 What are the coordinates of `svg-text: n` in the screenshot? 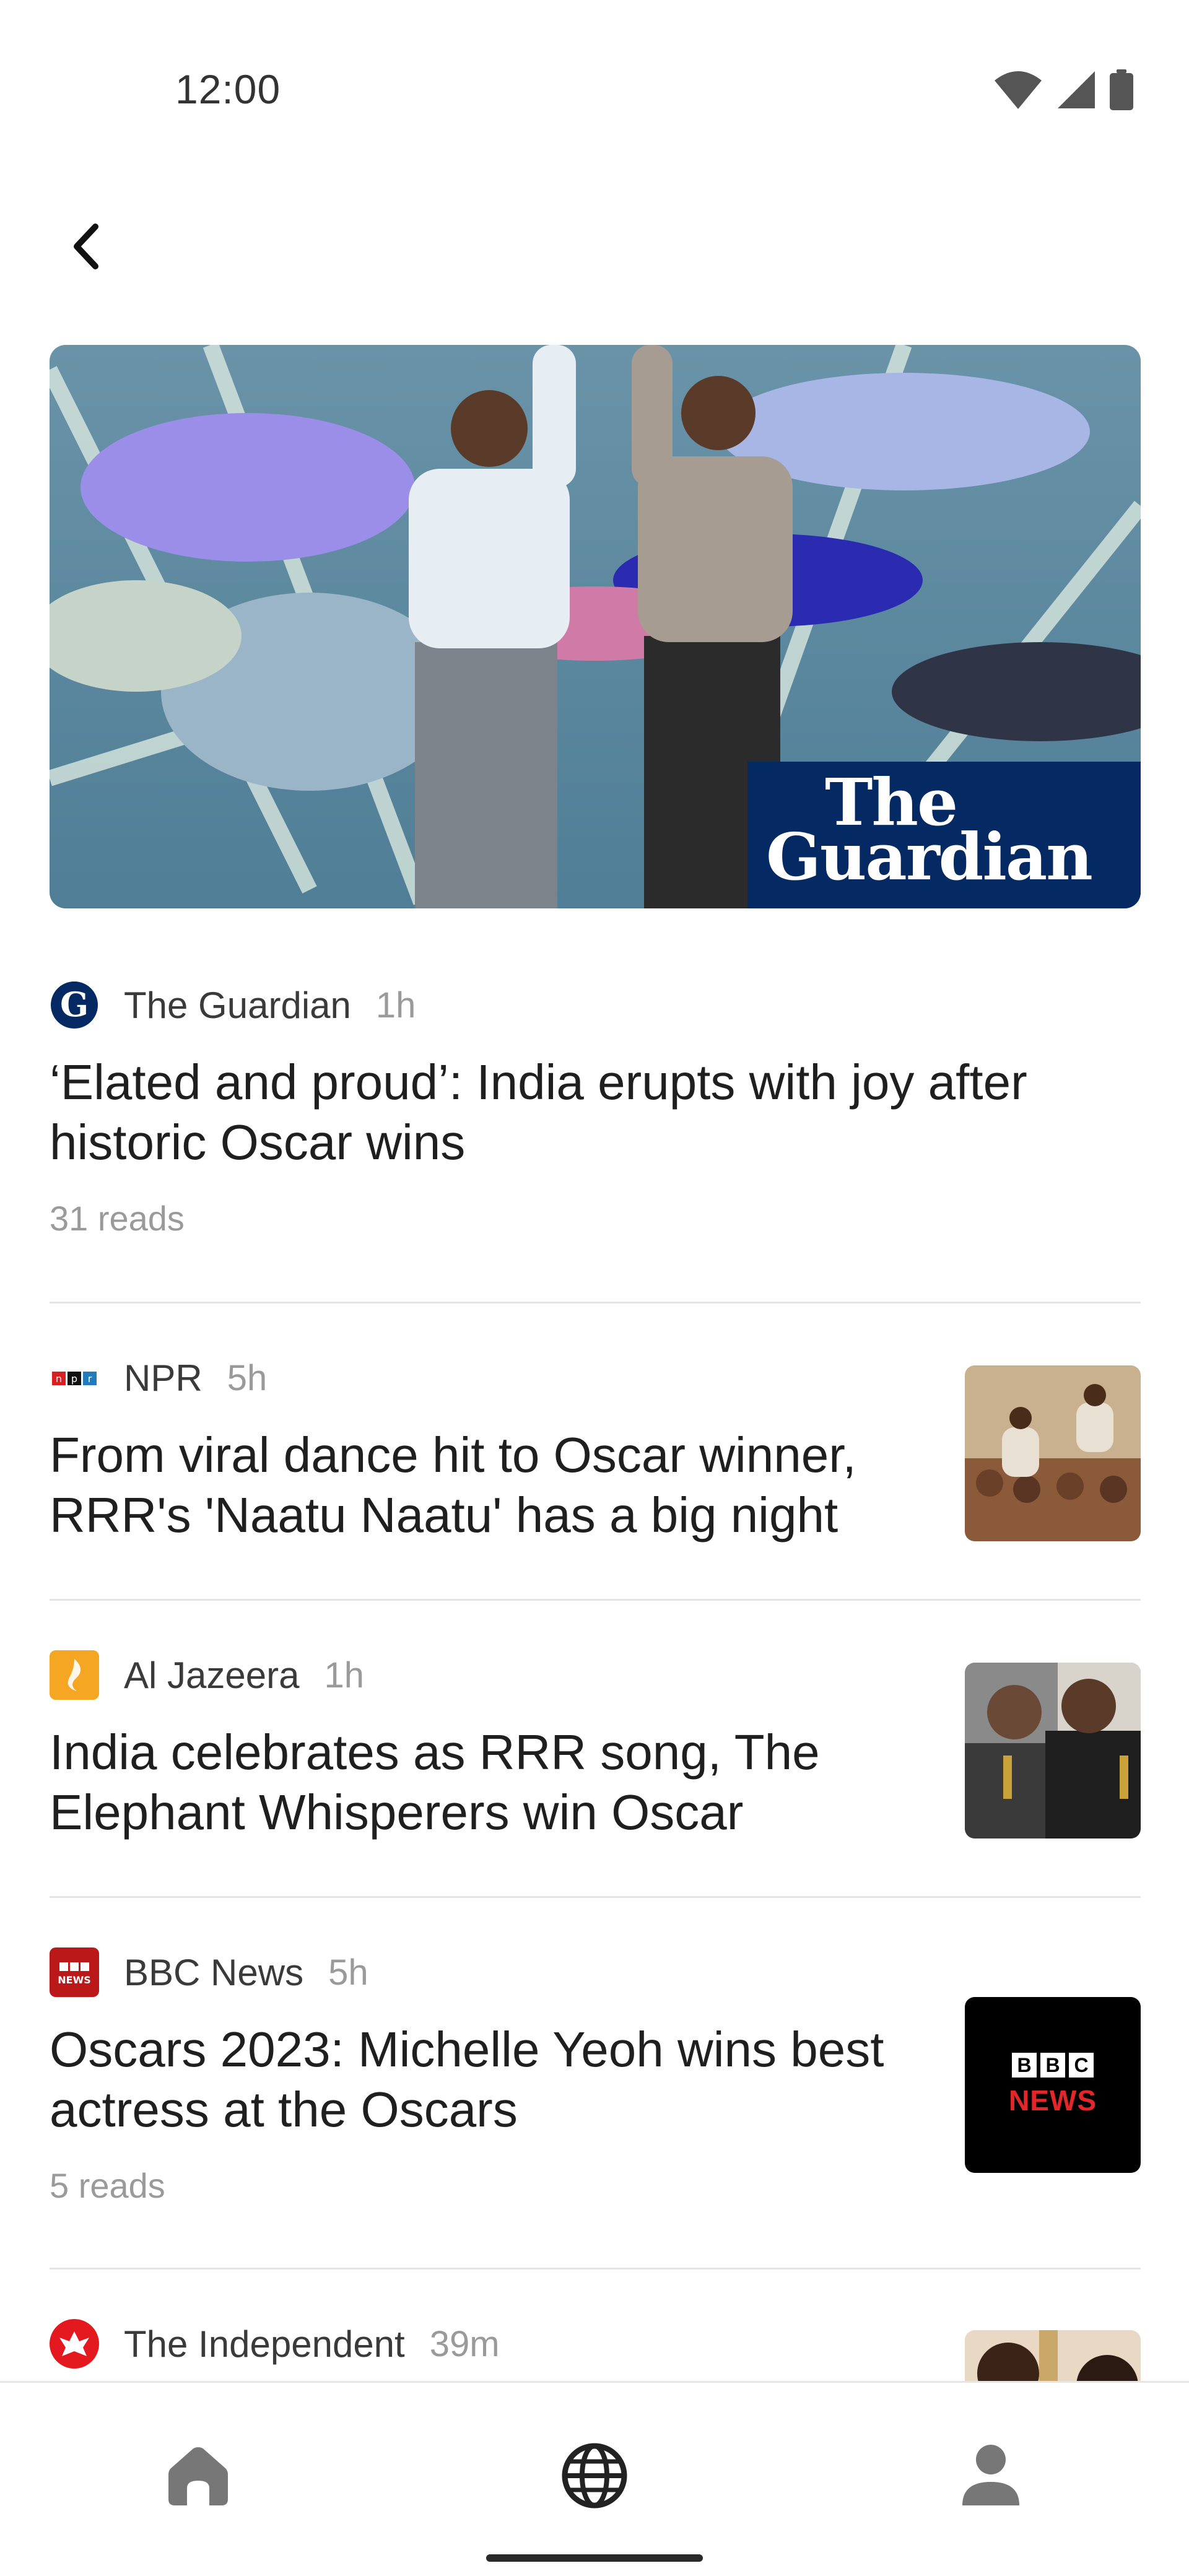 It's located at (59, 1379).